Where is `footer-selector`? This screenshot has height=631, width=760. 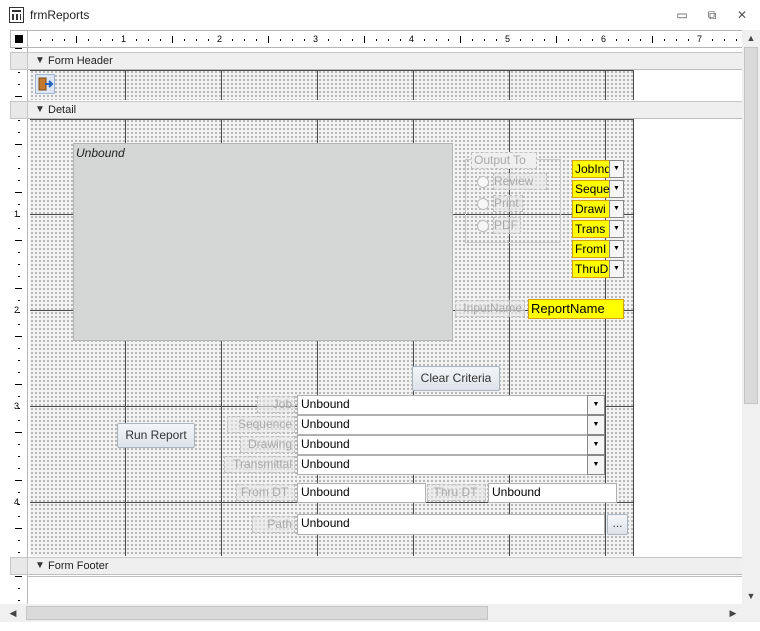
footer-selector is located at coordinates (19, 566).